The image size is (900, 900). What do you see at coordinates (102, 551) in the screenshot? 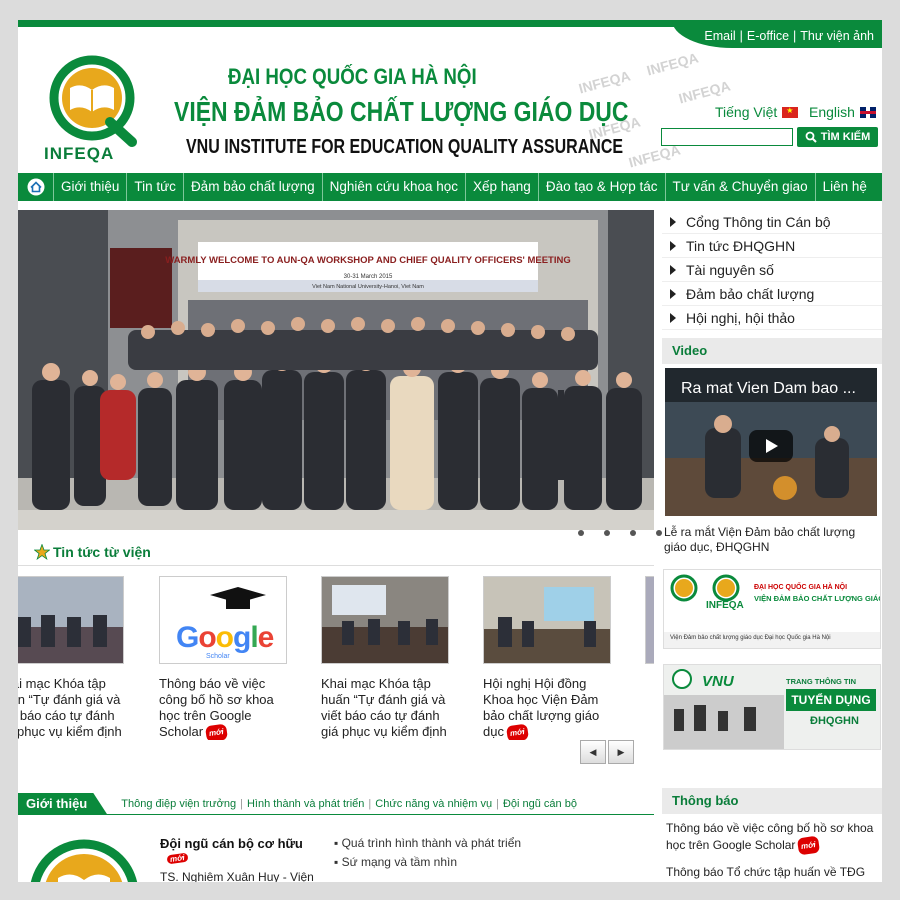
I see `news-section-title: Tin tức từ viện` at bounding box center [102, 551].